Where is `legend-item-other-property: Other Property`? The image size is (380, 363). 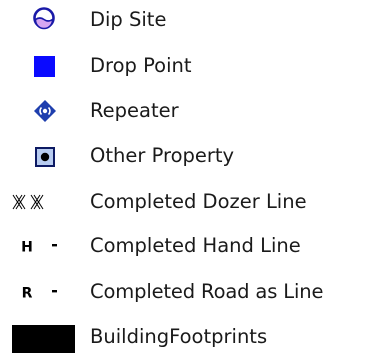
legend-item-other-property: Other Property is located at coordinates (190, 156).